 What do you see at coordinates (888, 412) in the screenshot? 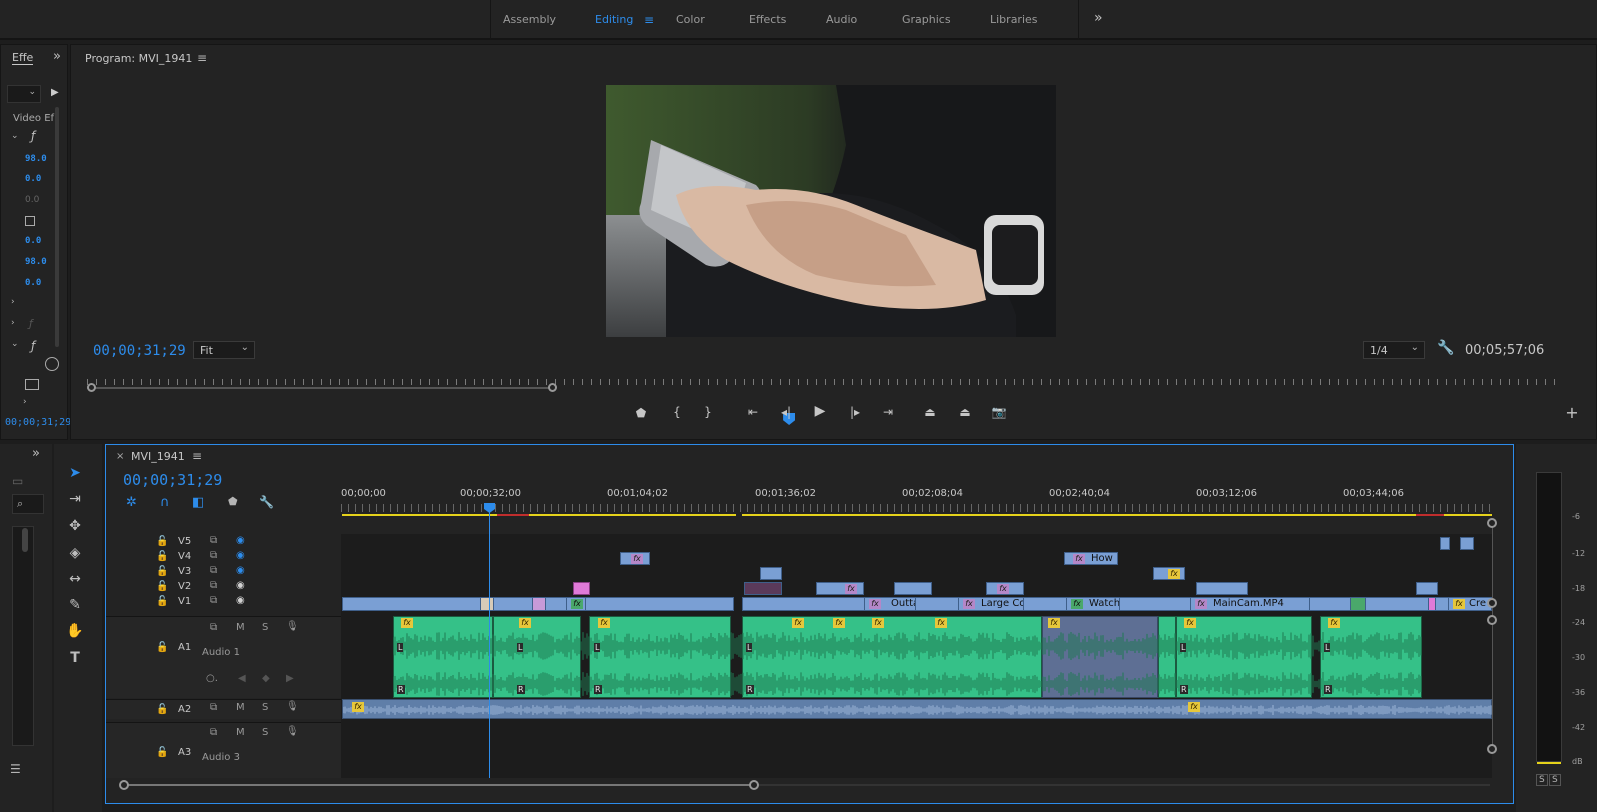
I see `go-to-out-icon: ⇥` at bounding box center [888, 412].